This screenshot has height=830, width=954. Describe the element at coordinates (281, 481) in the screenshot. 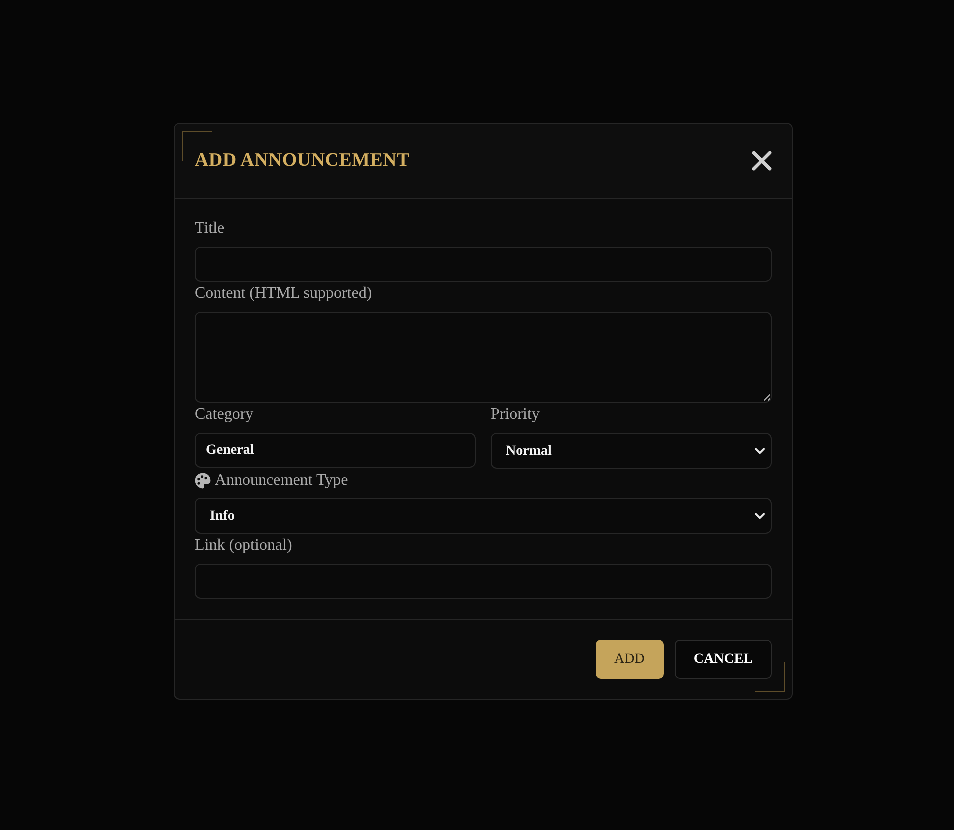

I see `field-label: Announcement Type` at that location.